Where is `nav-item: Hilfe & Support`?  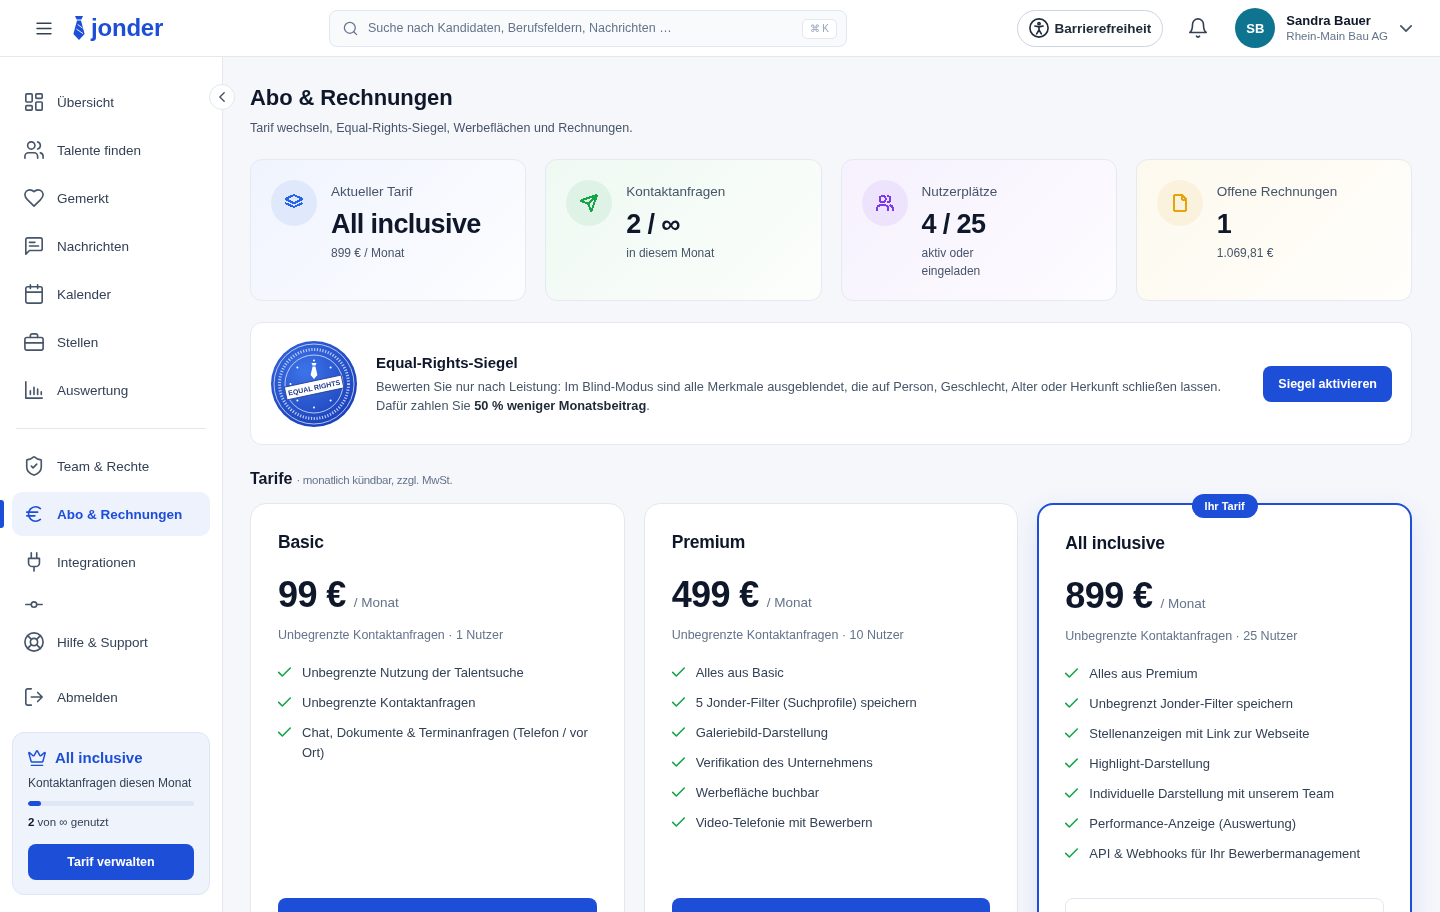 nav-item: Hilfe & Support is located at coordinates (111, 642).